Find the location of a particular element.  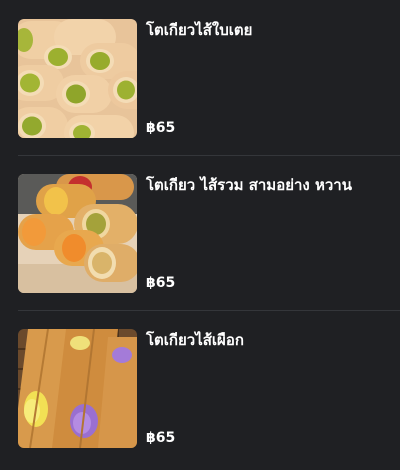

menu-item-name: โตเกียวไส้ใบเตย is located at coordinates (199, 30).